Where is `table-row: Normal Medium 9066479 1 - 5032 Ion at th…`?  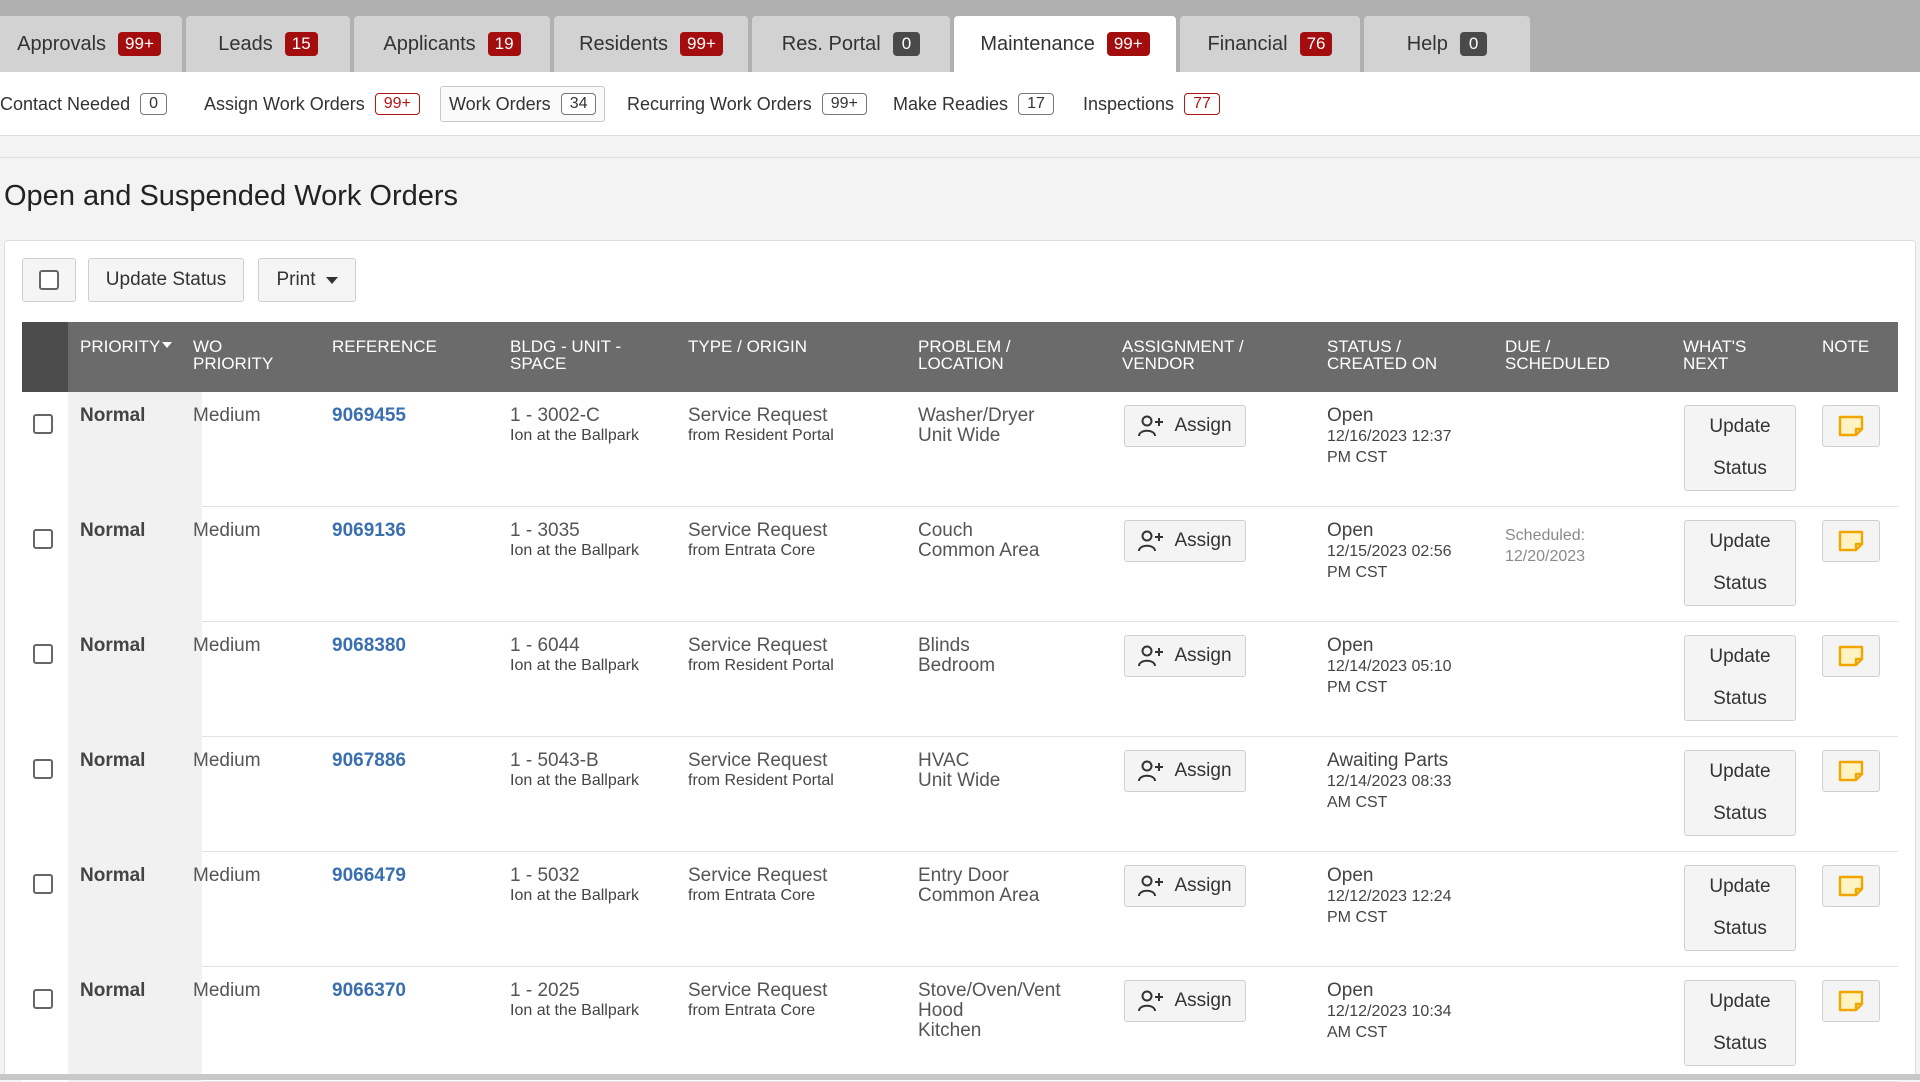
table-row: Normal Medium 9066479 1 - 5032 Ion at th… is located at coordinates (960, 909).